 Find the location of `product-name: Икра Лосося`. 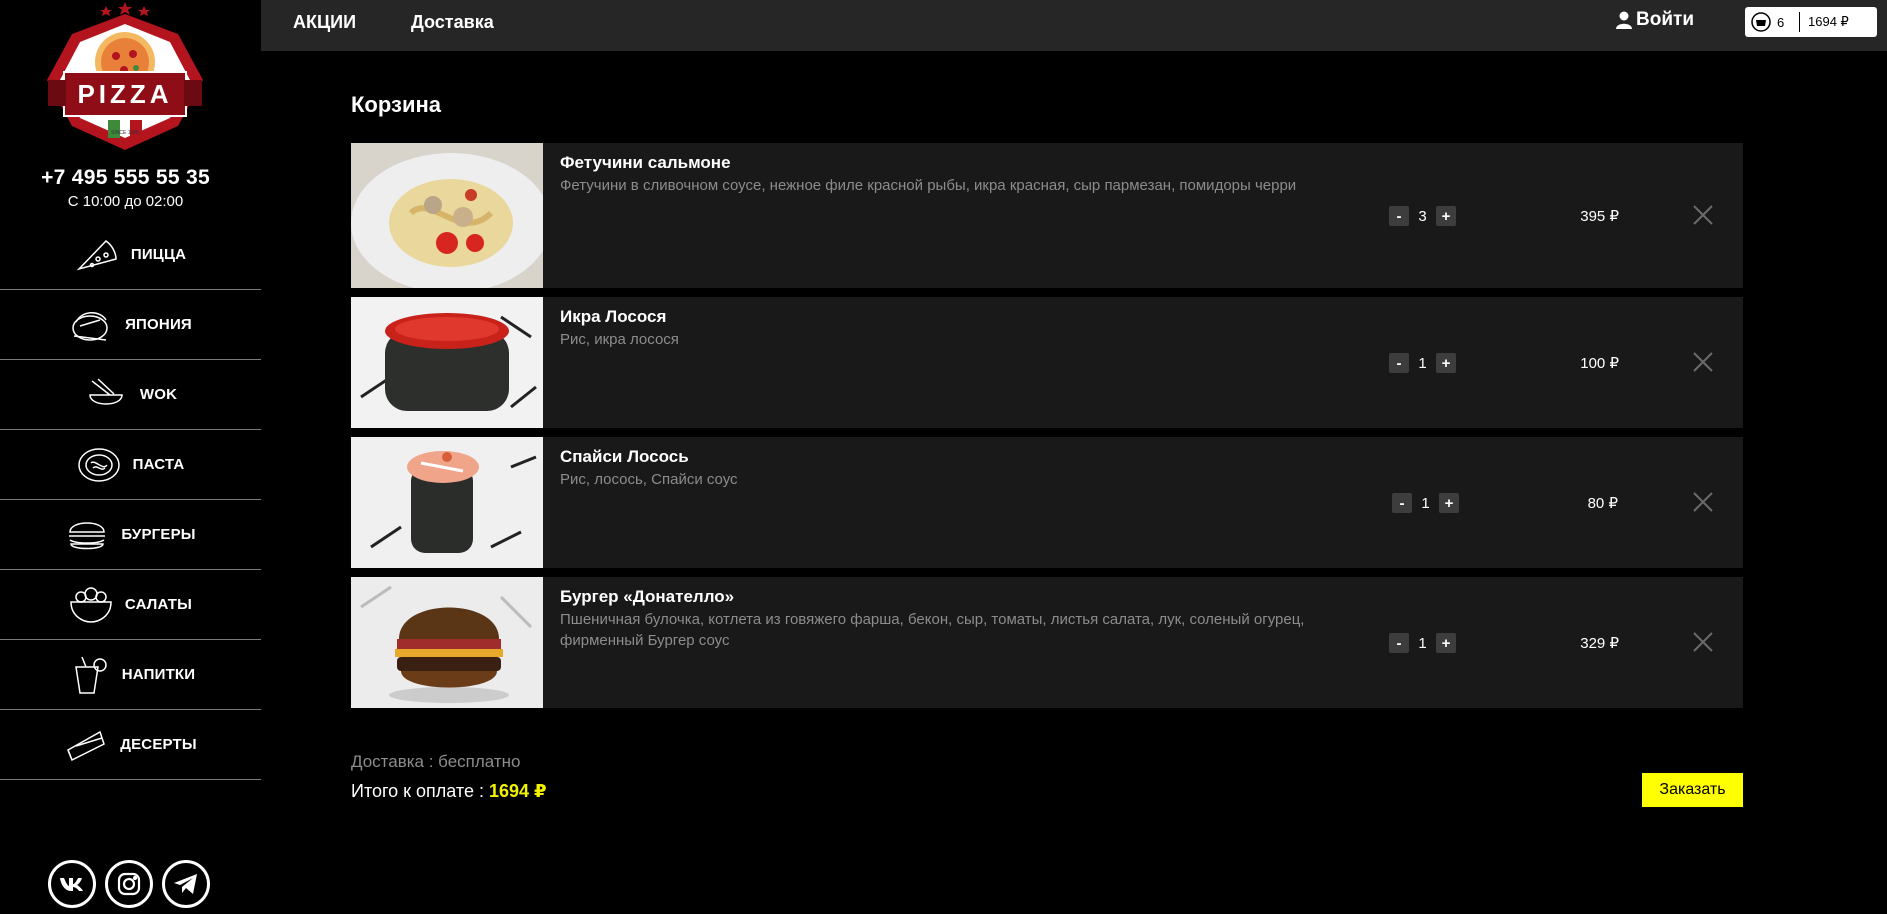

product-name: Икра Лосося is located at coordinates (613, 316).